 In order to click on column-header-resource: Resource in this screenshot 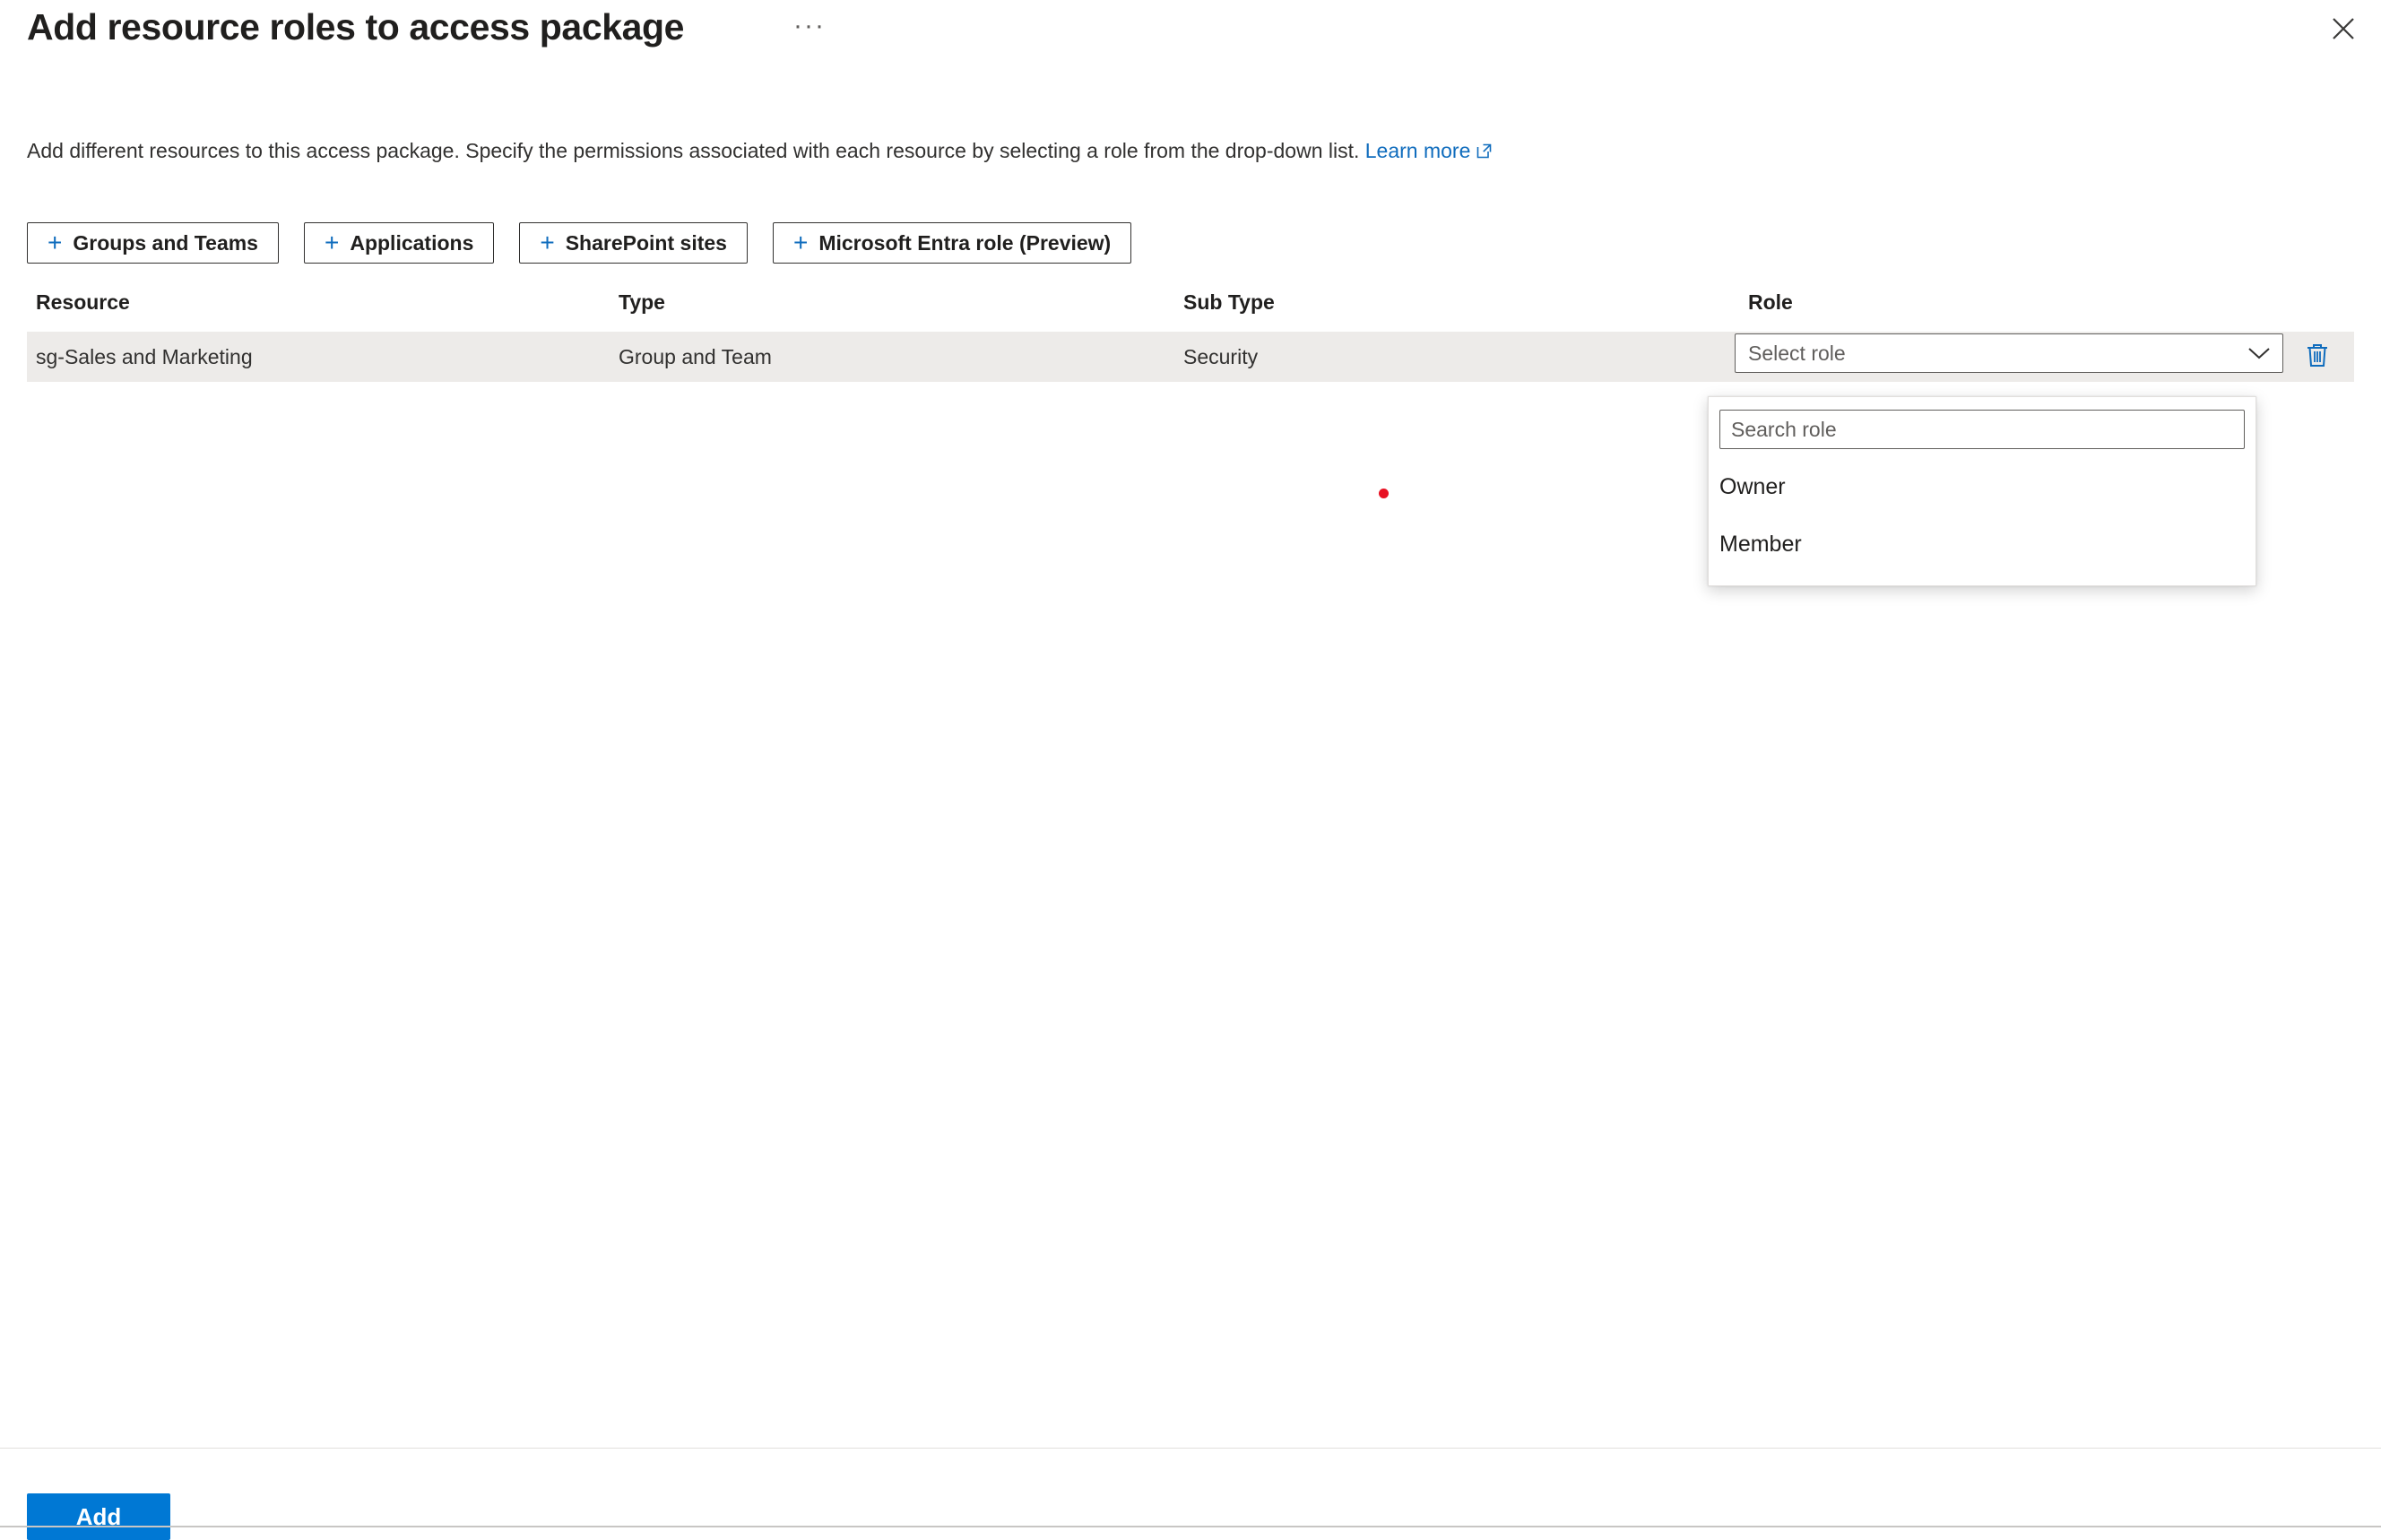, I will do `click(83, 302)`.